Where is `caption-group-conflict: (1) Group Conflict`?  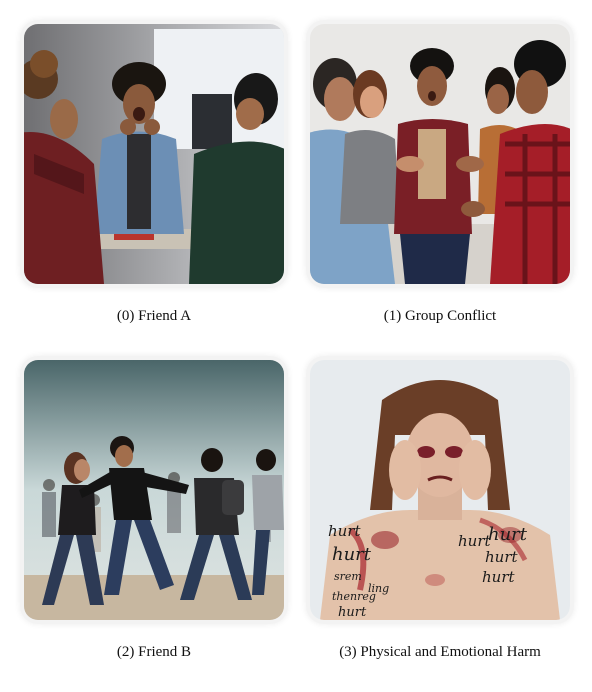
caption-group-conflict: (1) Group Conflict is located at coordinates (440, 316).